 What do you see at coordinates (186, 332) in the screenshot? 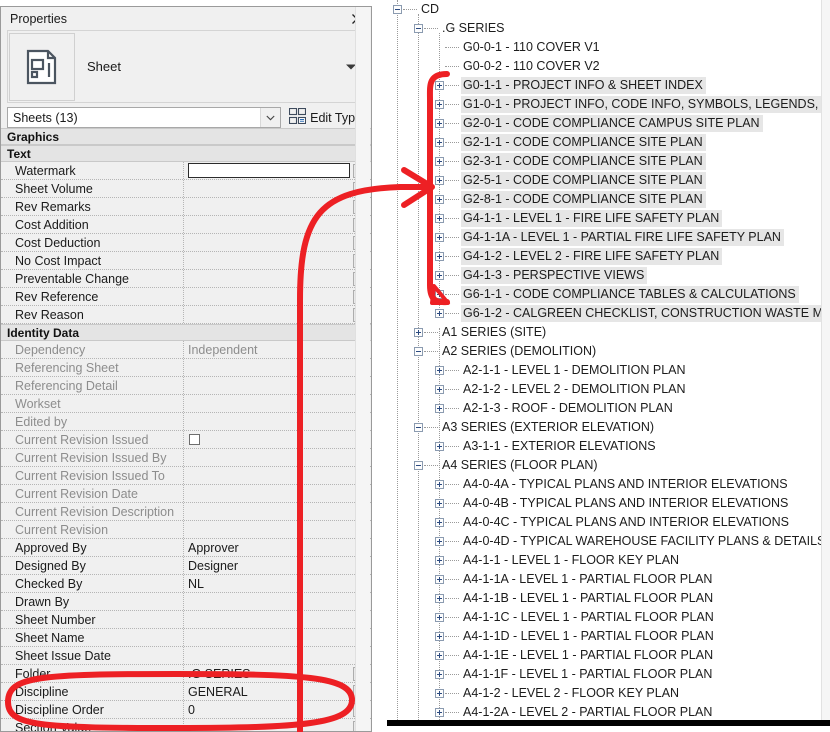
I see `section-header-identity-data: Identity Data«` at bounding box center [186, 332].